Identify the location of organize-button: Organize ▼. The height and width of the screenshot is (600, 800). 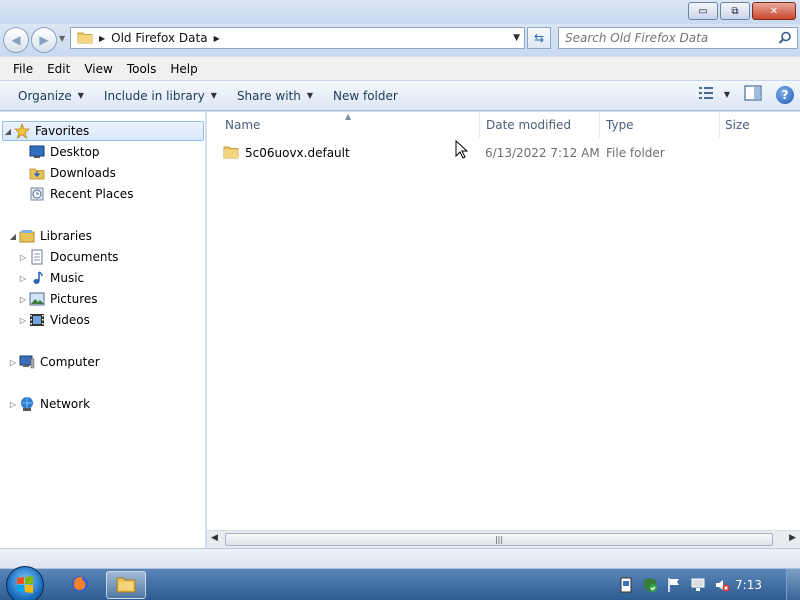
(51, 96).